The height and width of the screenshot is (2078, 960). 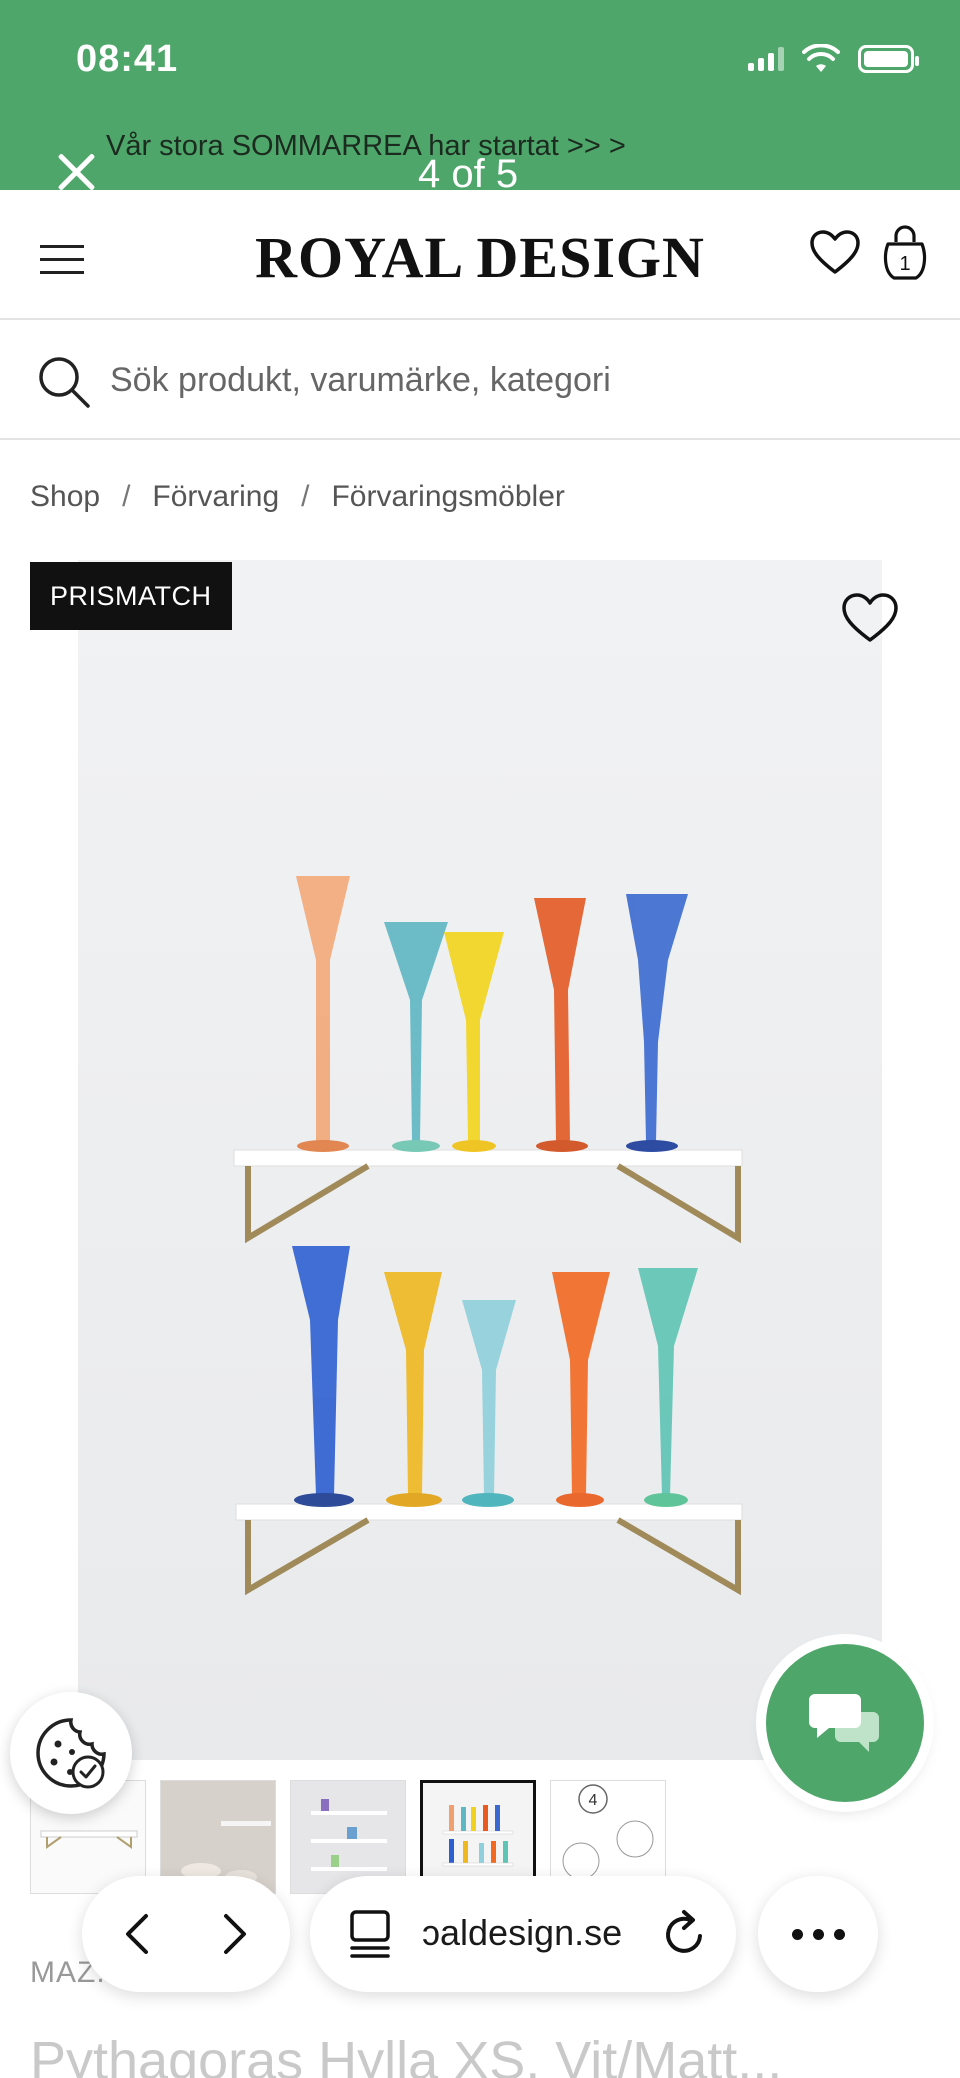 I want to click on url-text: ɔaldesign.se, so click(x=522, y=1933).